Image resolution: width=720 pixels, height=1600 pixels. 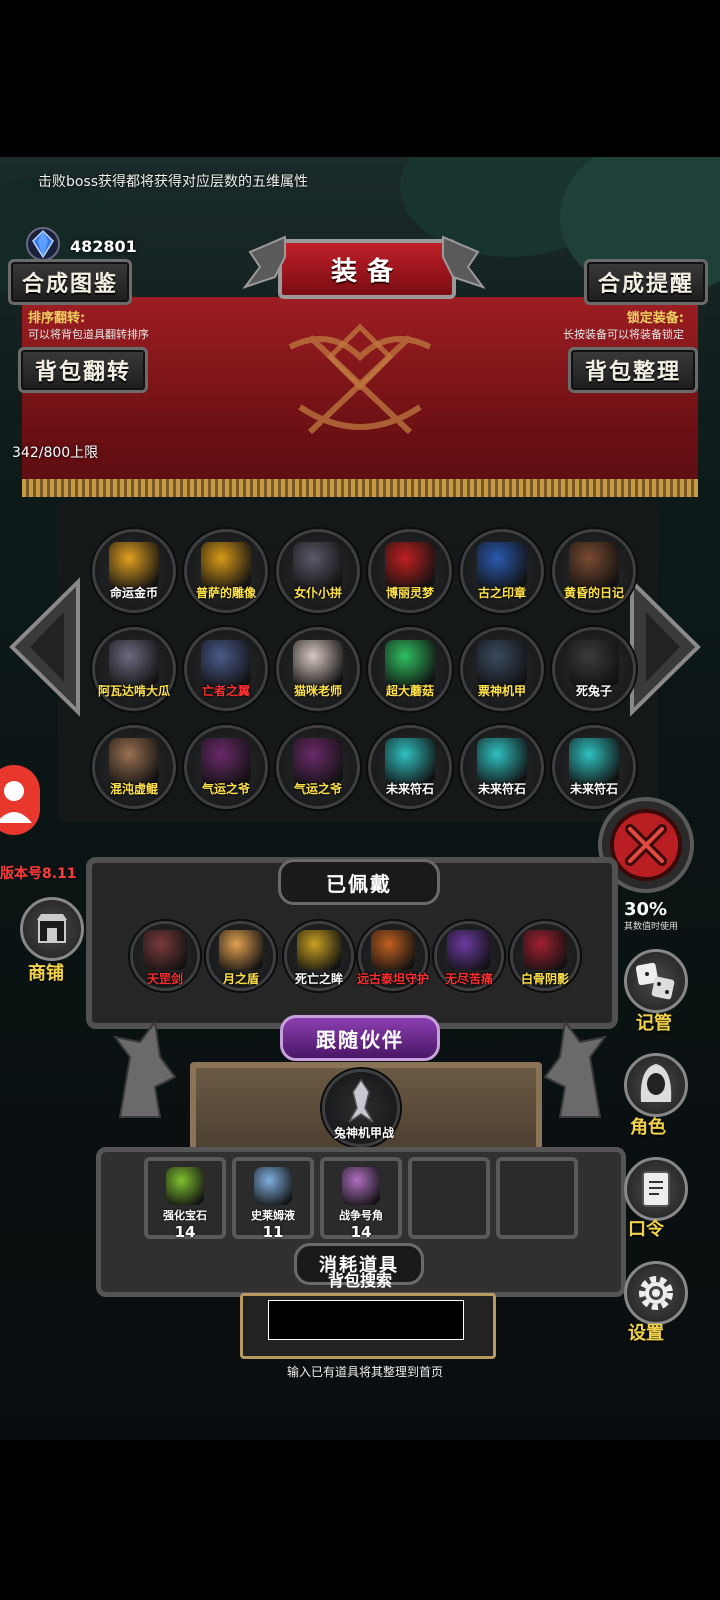 I want to click on manage-button, so click(x=656, y=981).